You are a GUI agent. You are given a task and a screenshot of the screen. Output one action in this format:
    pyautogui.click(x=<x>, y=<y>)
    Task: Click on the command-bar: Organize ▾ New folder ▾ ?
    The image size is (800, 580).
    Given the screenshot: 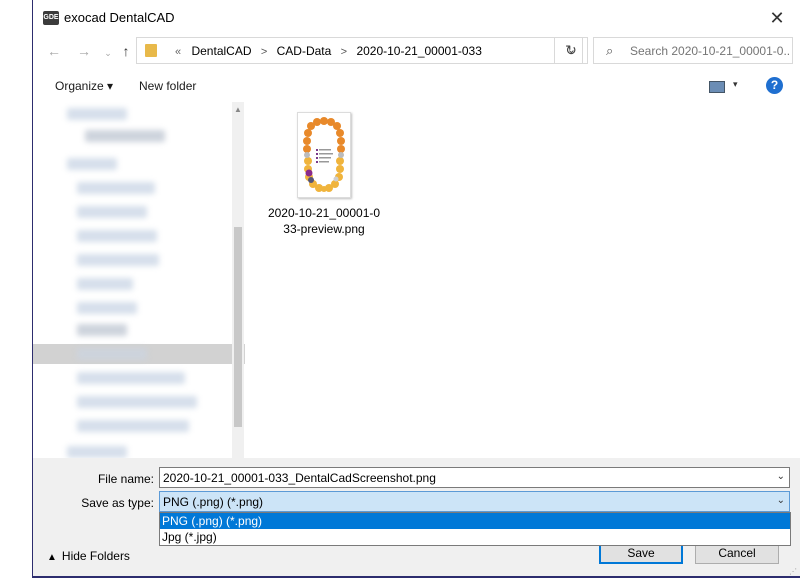 What is the action you would take?
    pyautogui.click(x=416, y=87)
    